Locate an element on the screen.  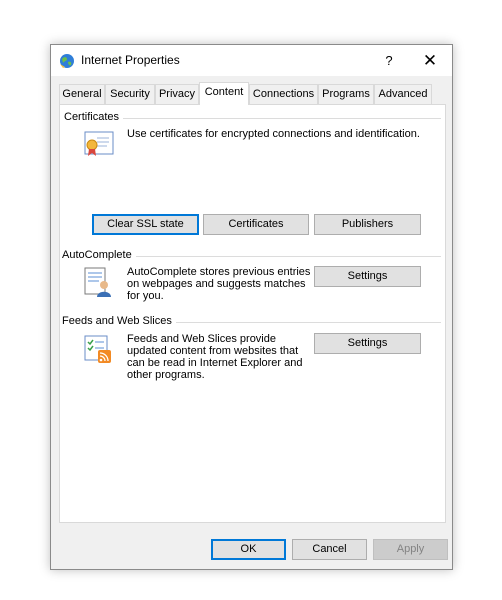
clear-ssl-state-button: Clear SSL state is located at coordinates (145, 224).